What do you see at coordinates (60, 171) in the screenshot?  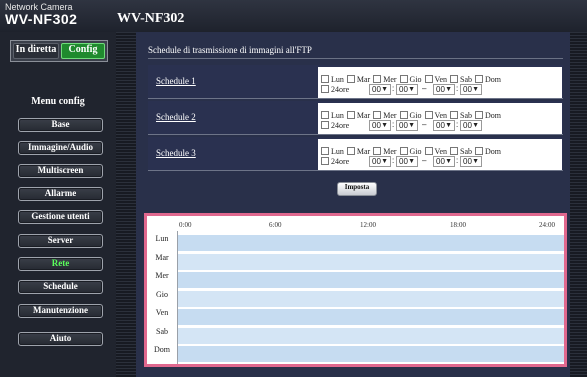 I see `menu-item-multiscreen: Multiscreen` at bounding box center [60, 171].